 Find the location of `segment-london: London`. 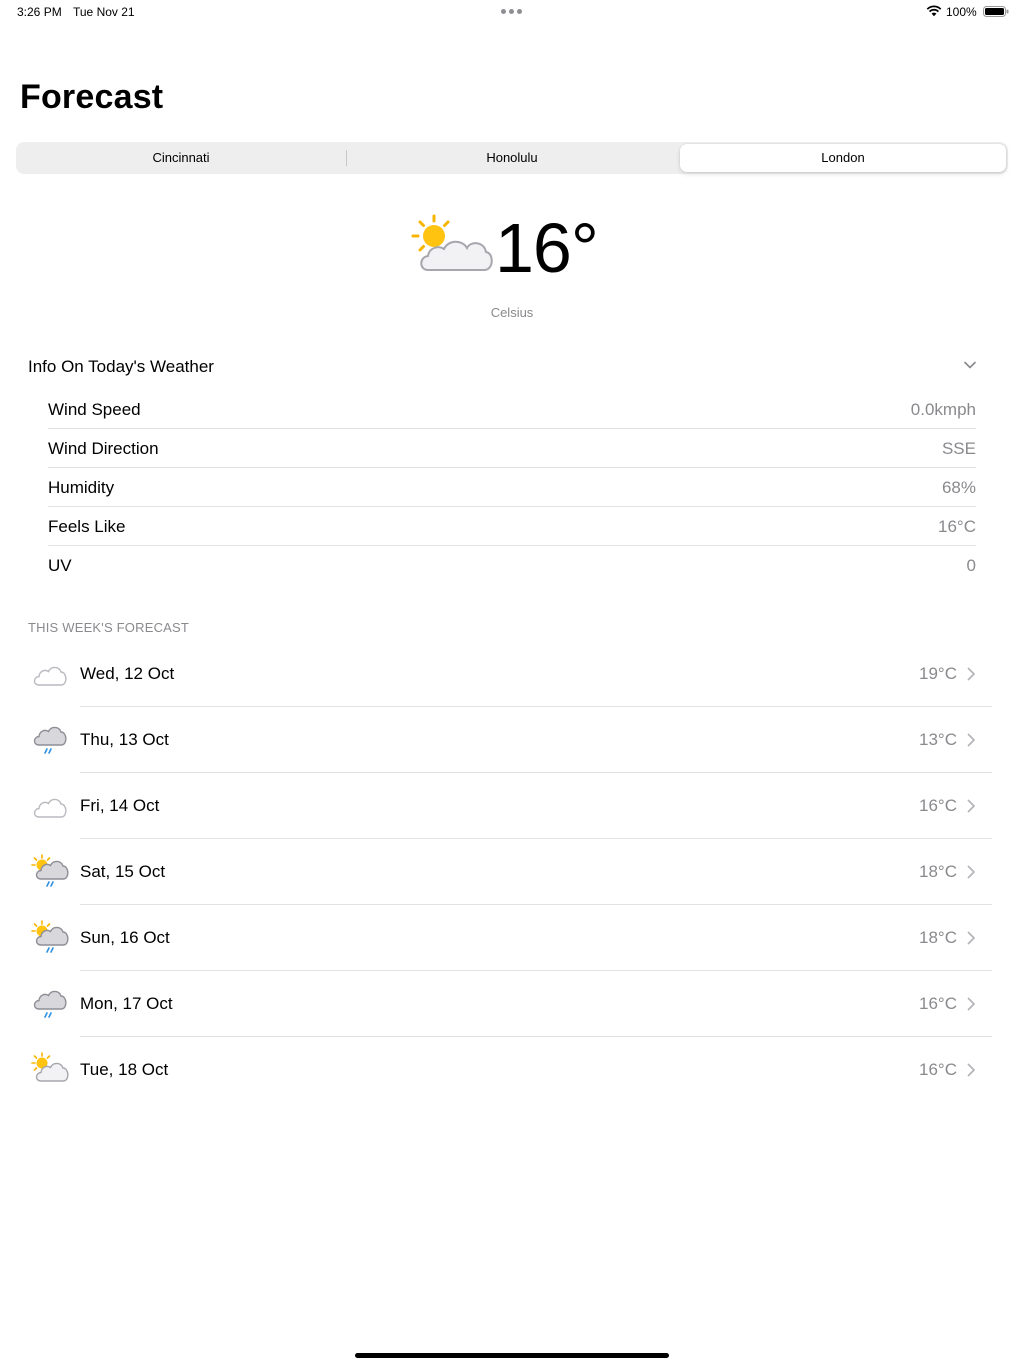

segment-london: London is located at coordinates (843, 158).